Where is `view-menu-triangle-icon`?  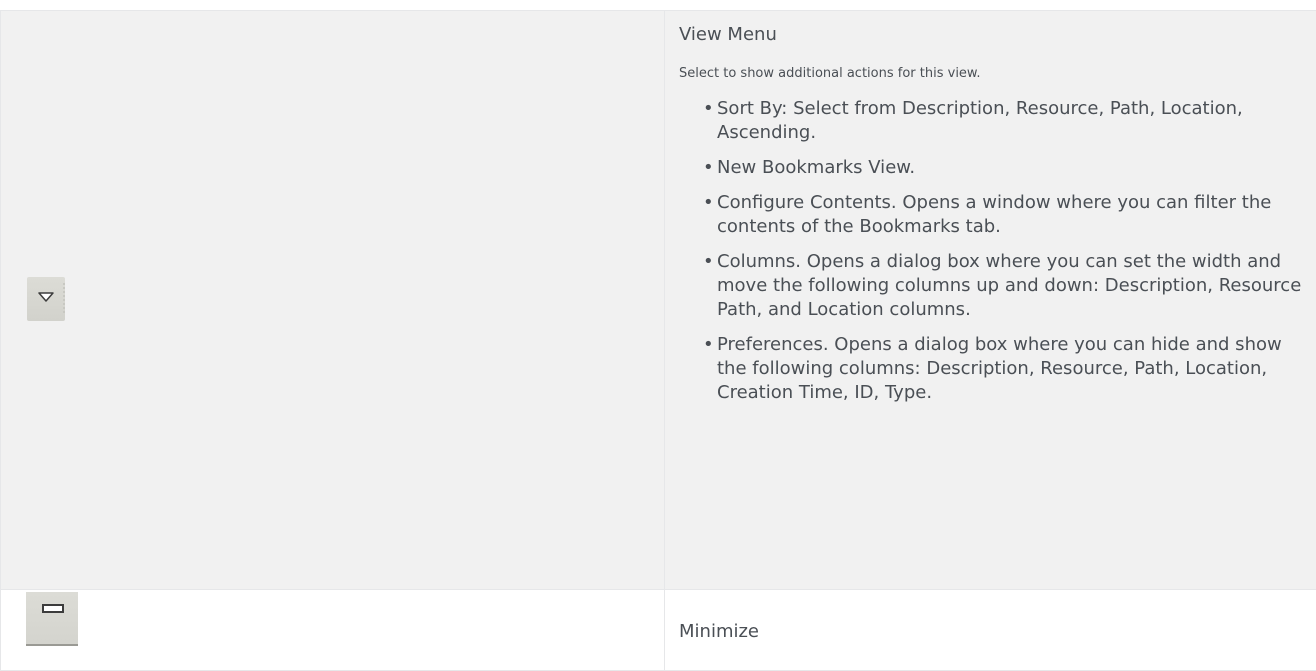 view-menu-triangle-icon is located at coordinates (46, 299).